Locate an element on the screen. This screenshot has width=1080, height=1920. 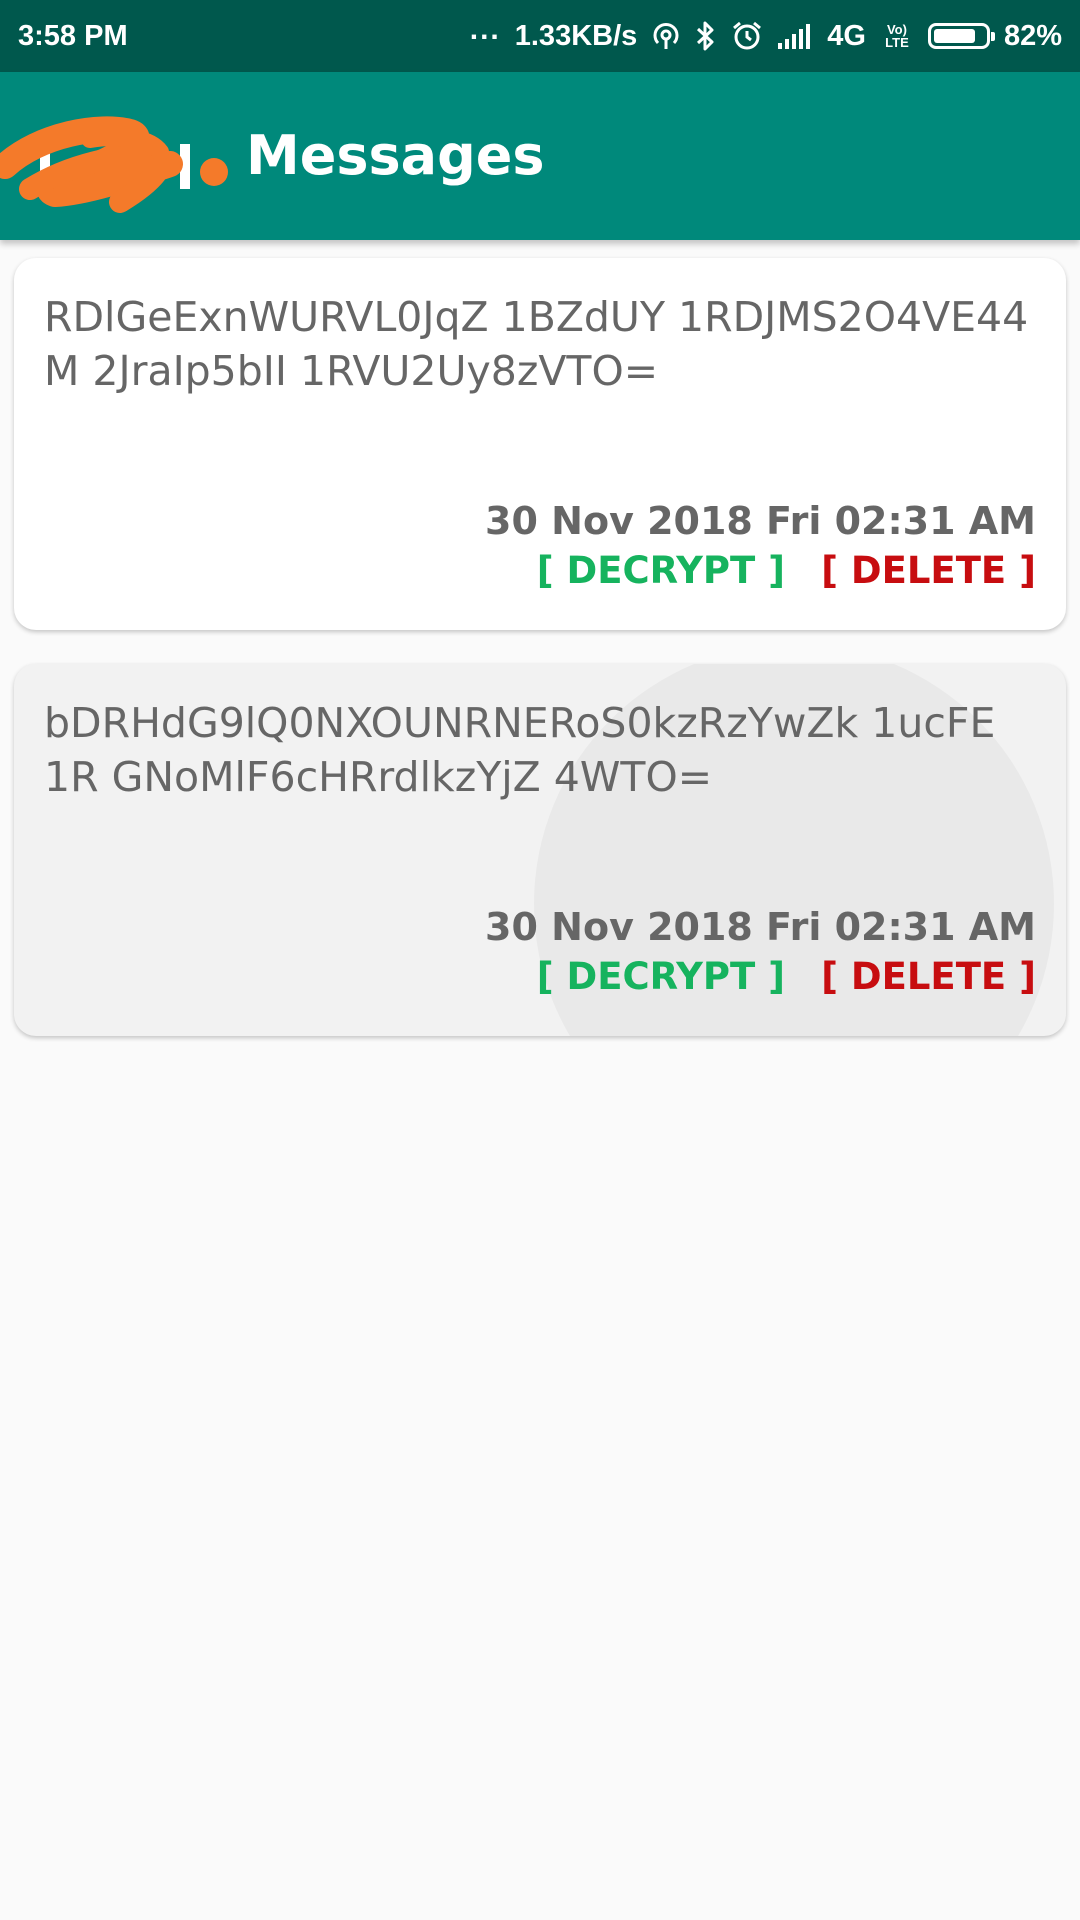
app-logo-scribble is located at coordinates (114, 164).